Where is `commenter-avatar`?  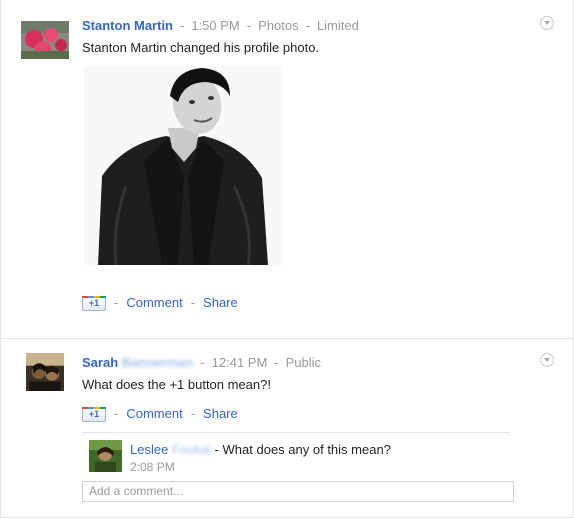 commenter-avatar is located at coordinates (105, 456).